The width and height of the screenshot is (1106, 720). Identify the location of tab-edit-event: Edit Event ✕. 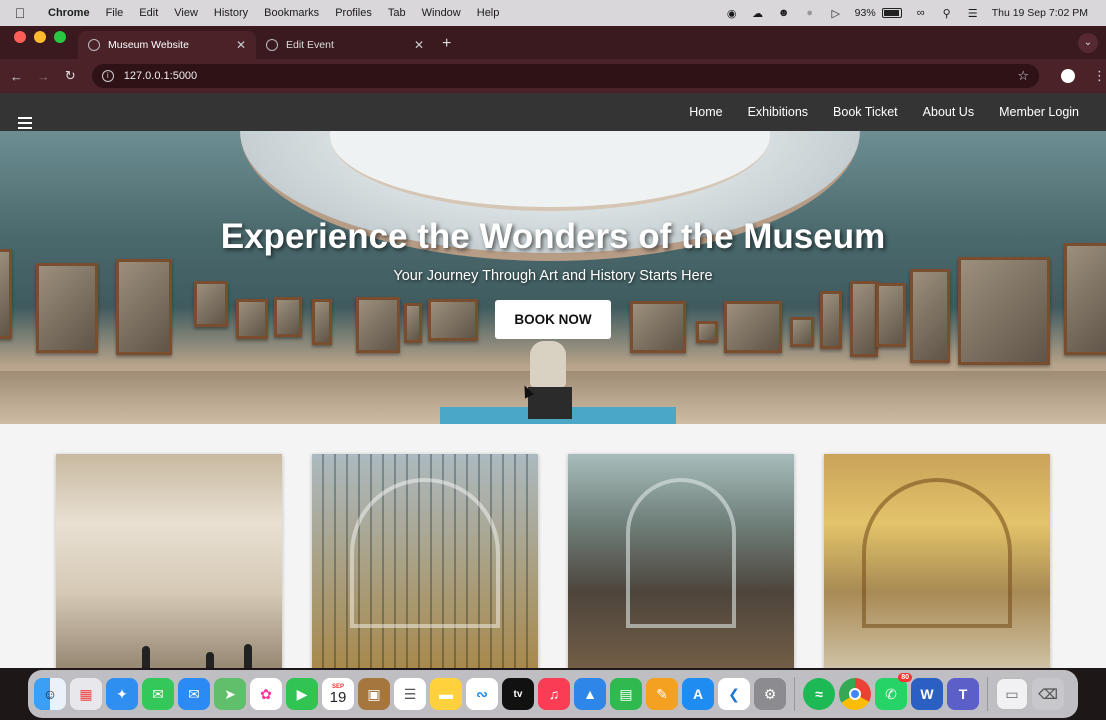
(345, 45).